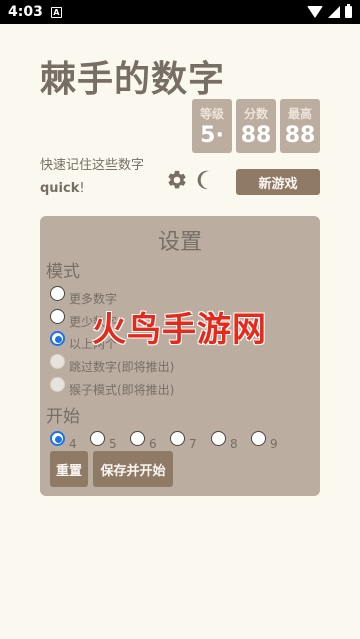 The image size is (360, 639). Describe the element at coordinates (300, 135) in the screenshot. I see `best-value: 88` at that location.